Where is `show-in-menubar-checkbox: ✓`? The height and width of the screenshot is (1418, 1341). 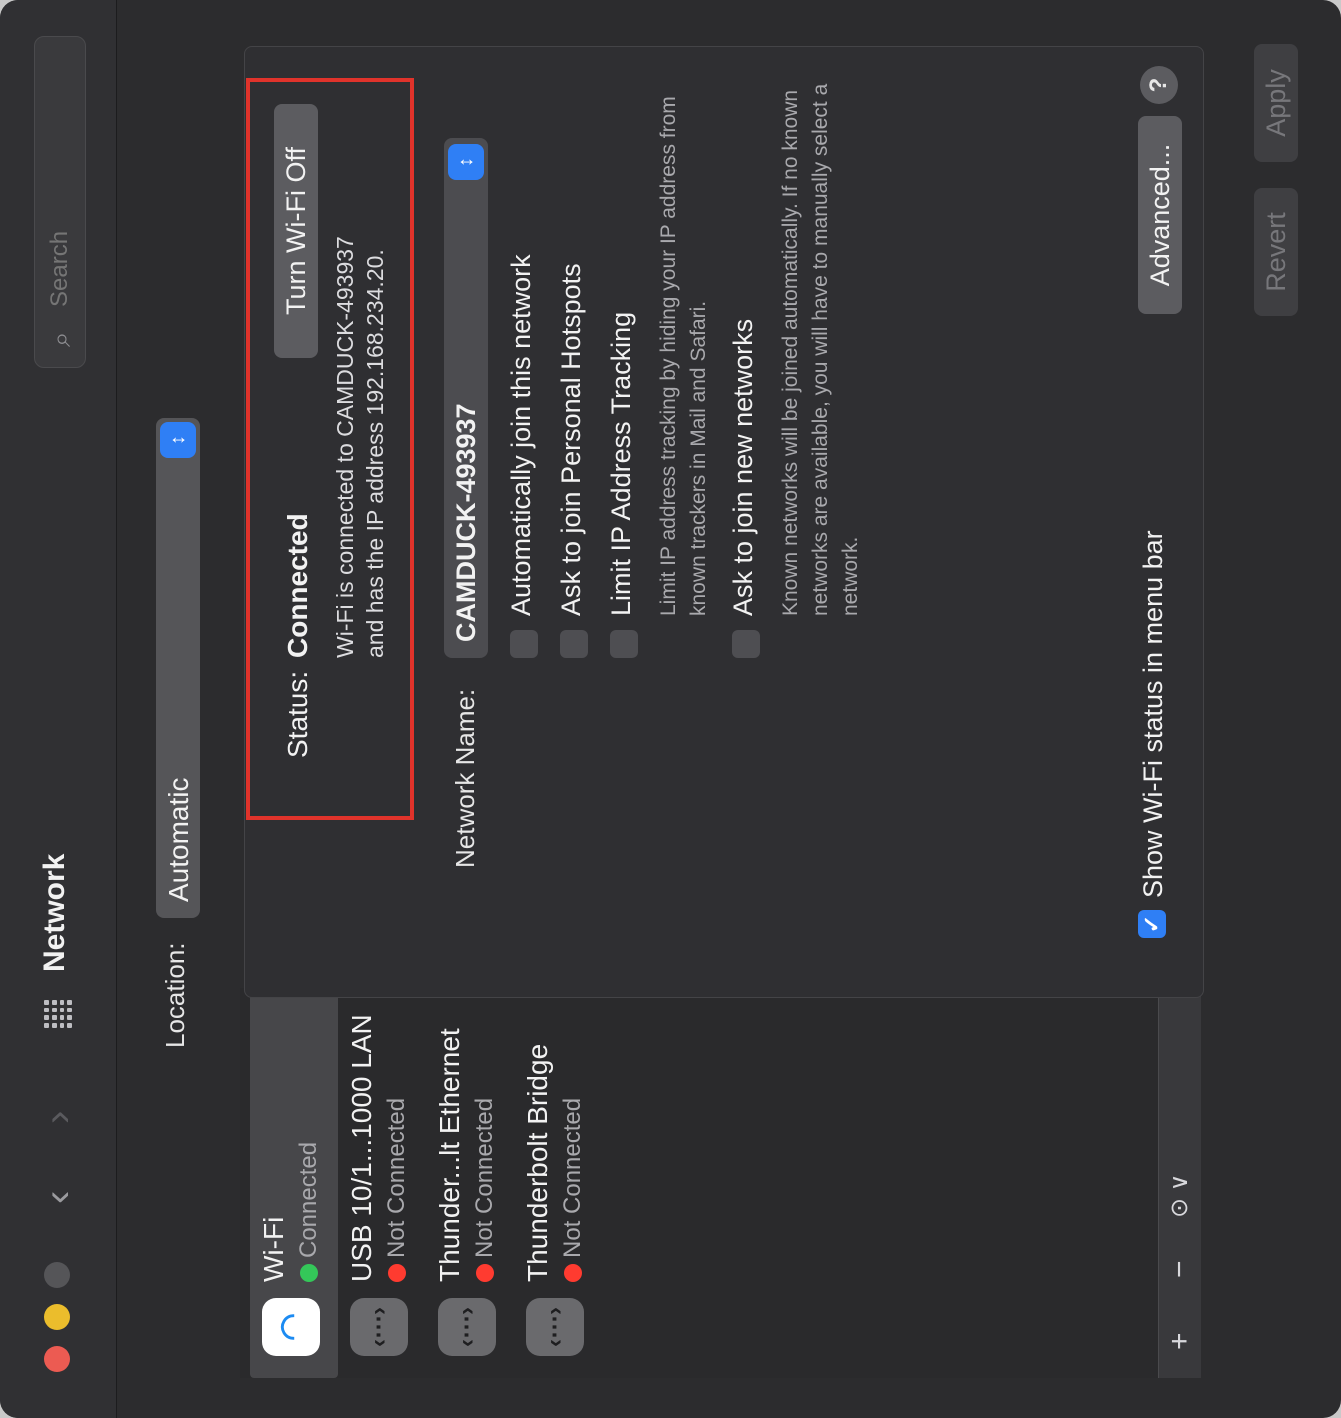
show-in-menubar-checkbox: ✓ is located at coordinates (1152, 924).